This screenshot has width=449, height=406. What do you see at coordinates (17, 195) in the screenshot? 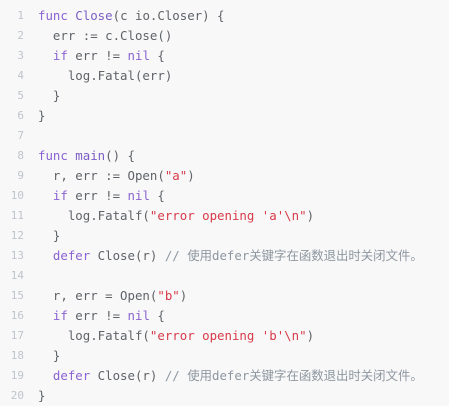
I see `line-number: 10` at bounding box center [17, 195].